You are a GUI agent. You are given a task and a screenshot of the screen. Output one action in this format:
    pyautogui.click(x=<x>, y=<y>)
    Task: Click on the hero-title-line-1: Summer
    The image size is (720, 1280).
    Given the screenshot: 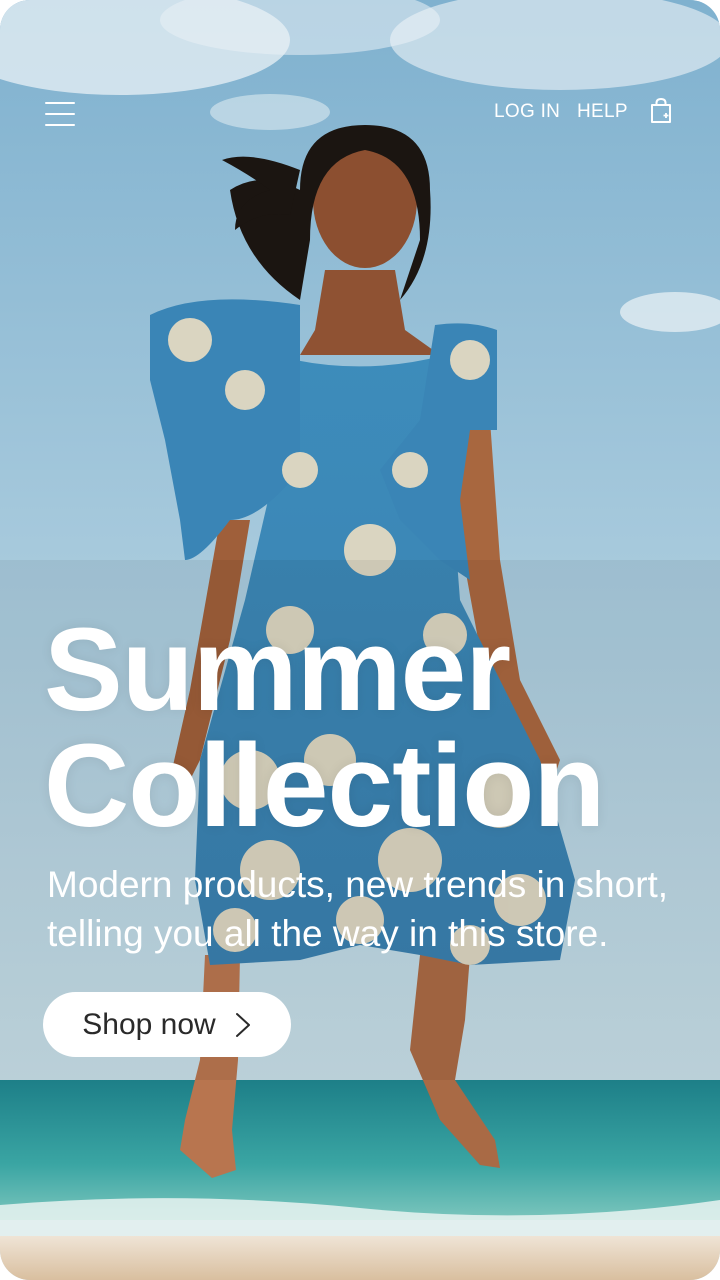 What is the action you would take?
    pyautogui.click(x=277, y=670)
    